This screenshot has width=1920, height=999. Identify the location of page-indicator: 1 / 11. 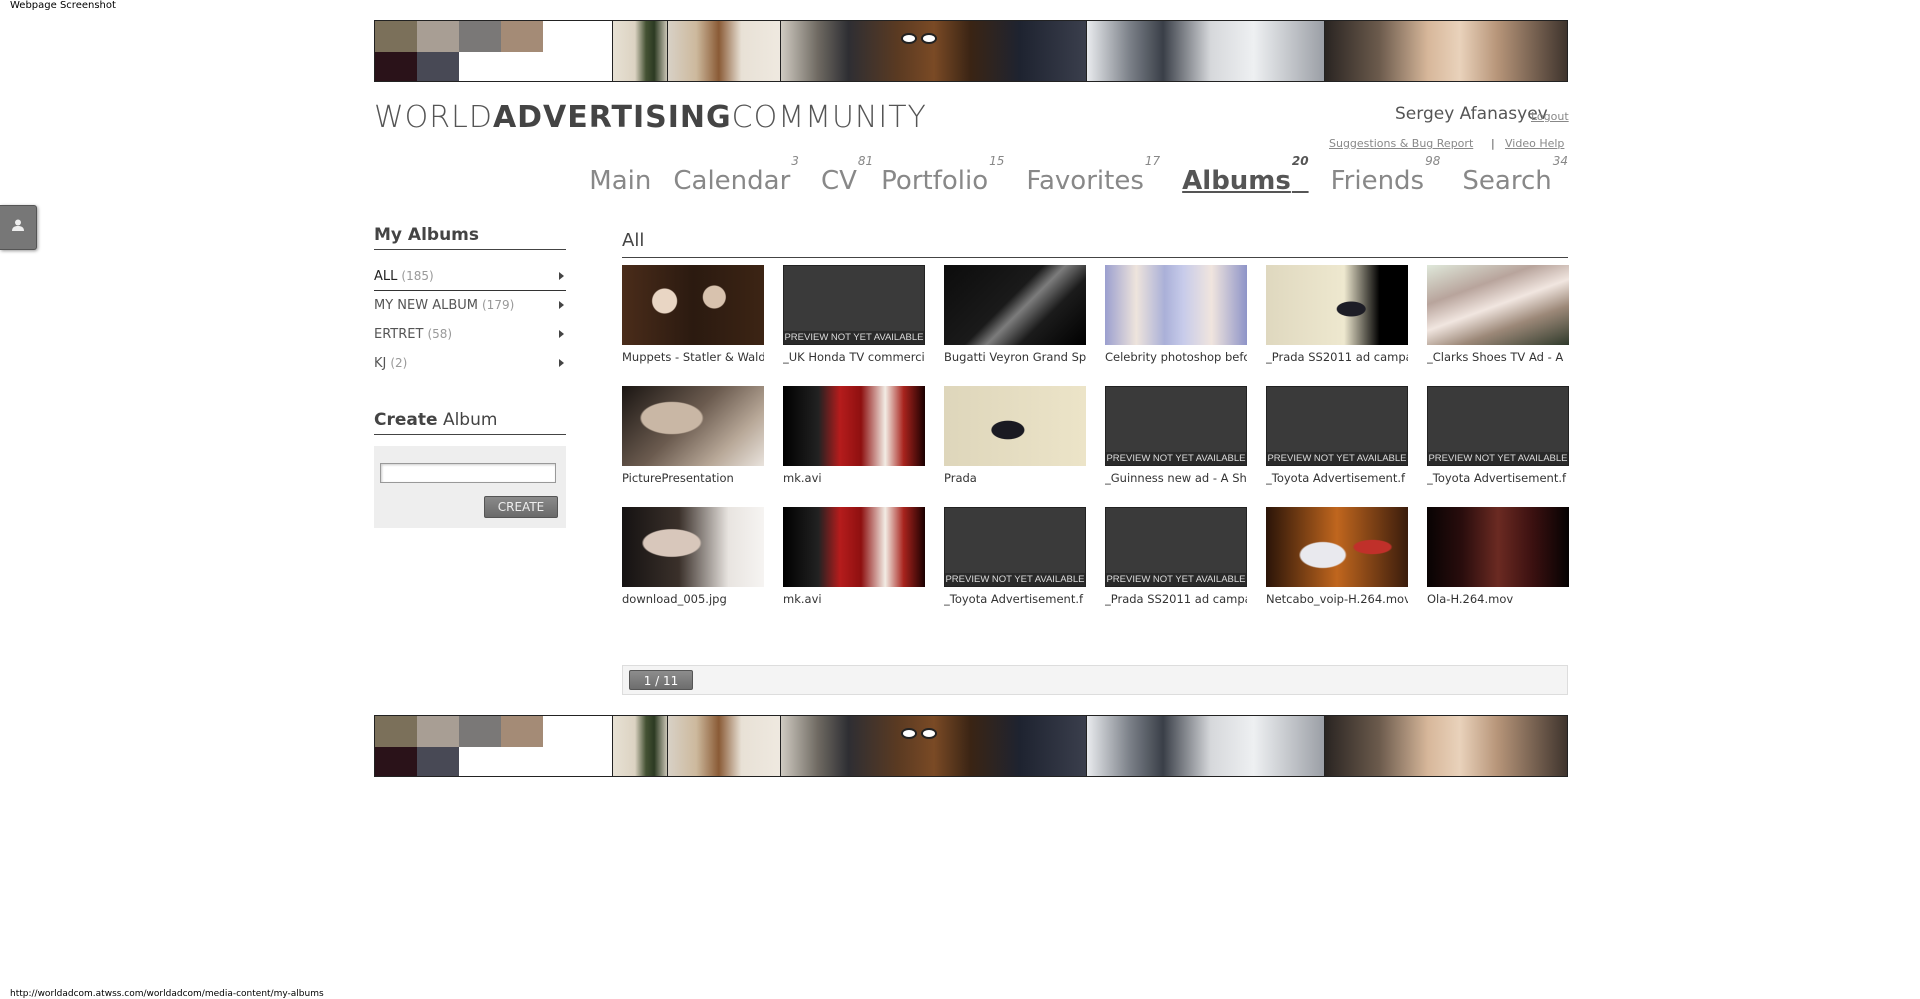
(661, 680).